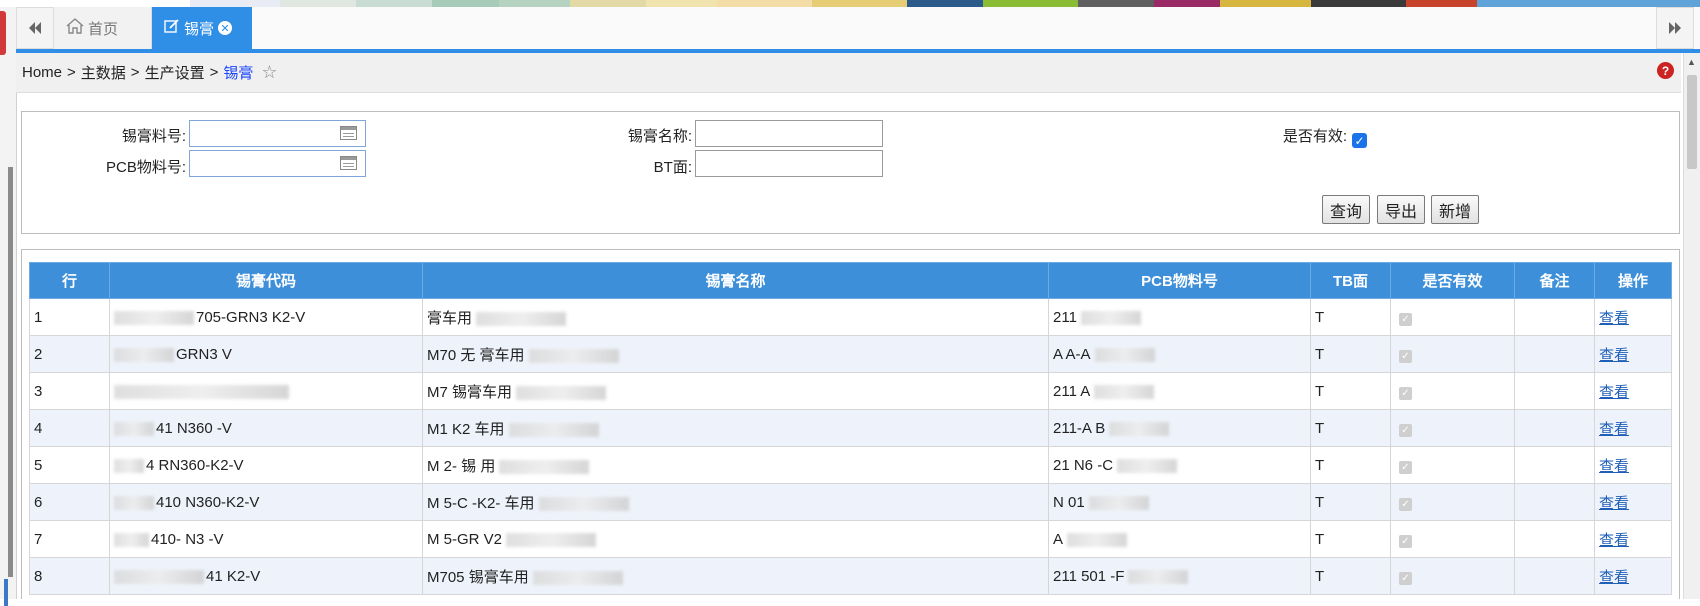  I want to click on tab-home: 首页, so click(103, 28).